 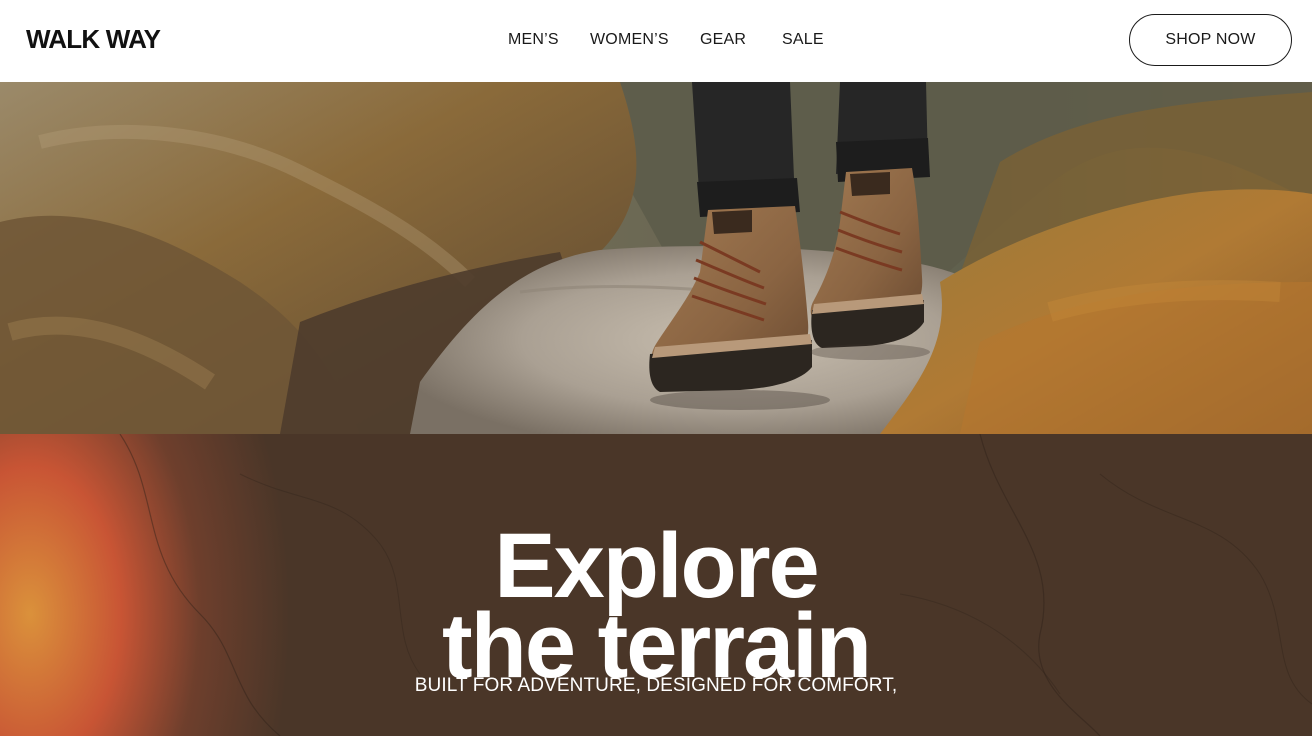 I want to click on brand-logo: WALK WAY, so click(x=93, y=39).